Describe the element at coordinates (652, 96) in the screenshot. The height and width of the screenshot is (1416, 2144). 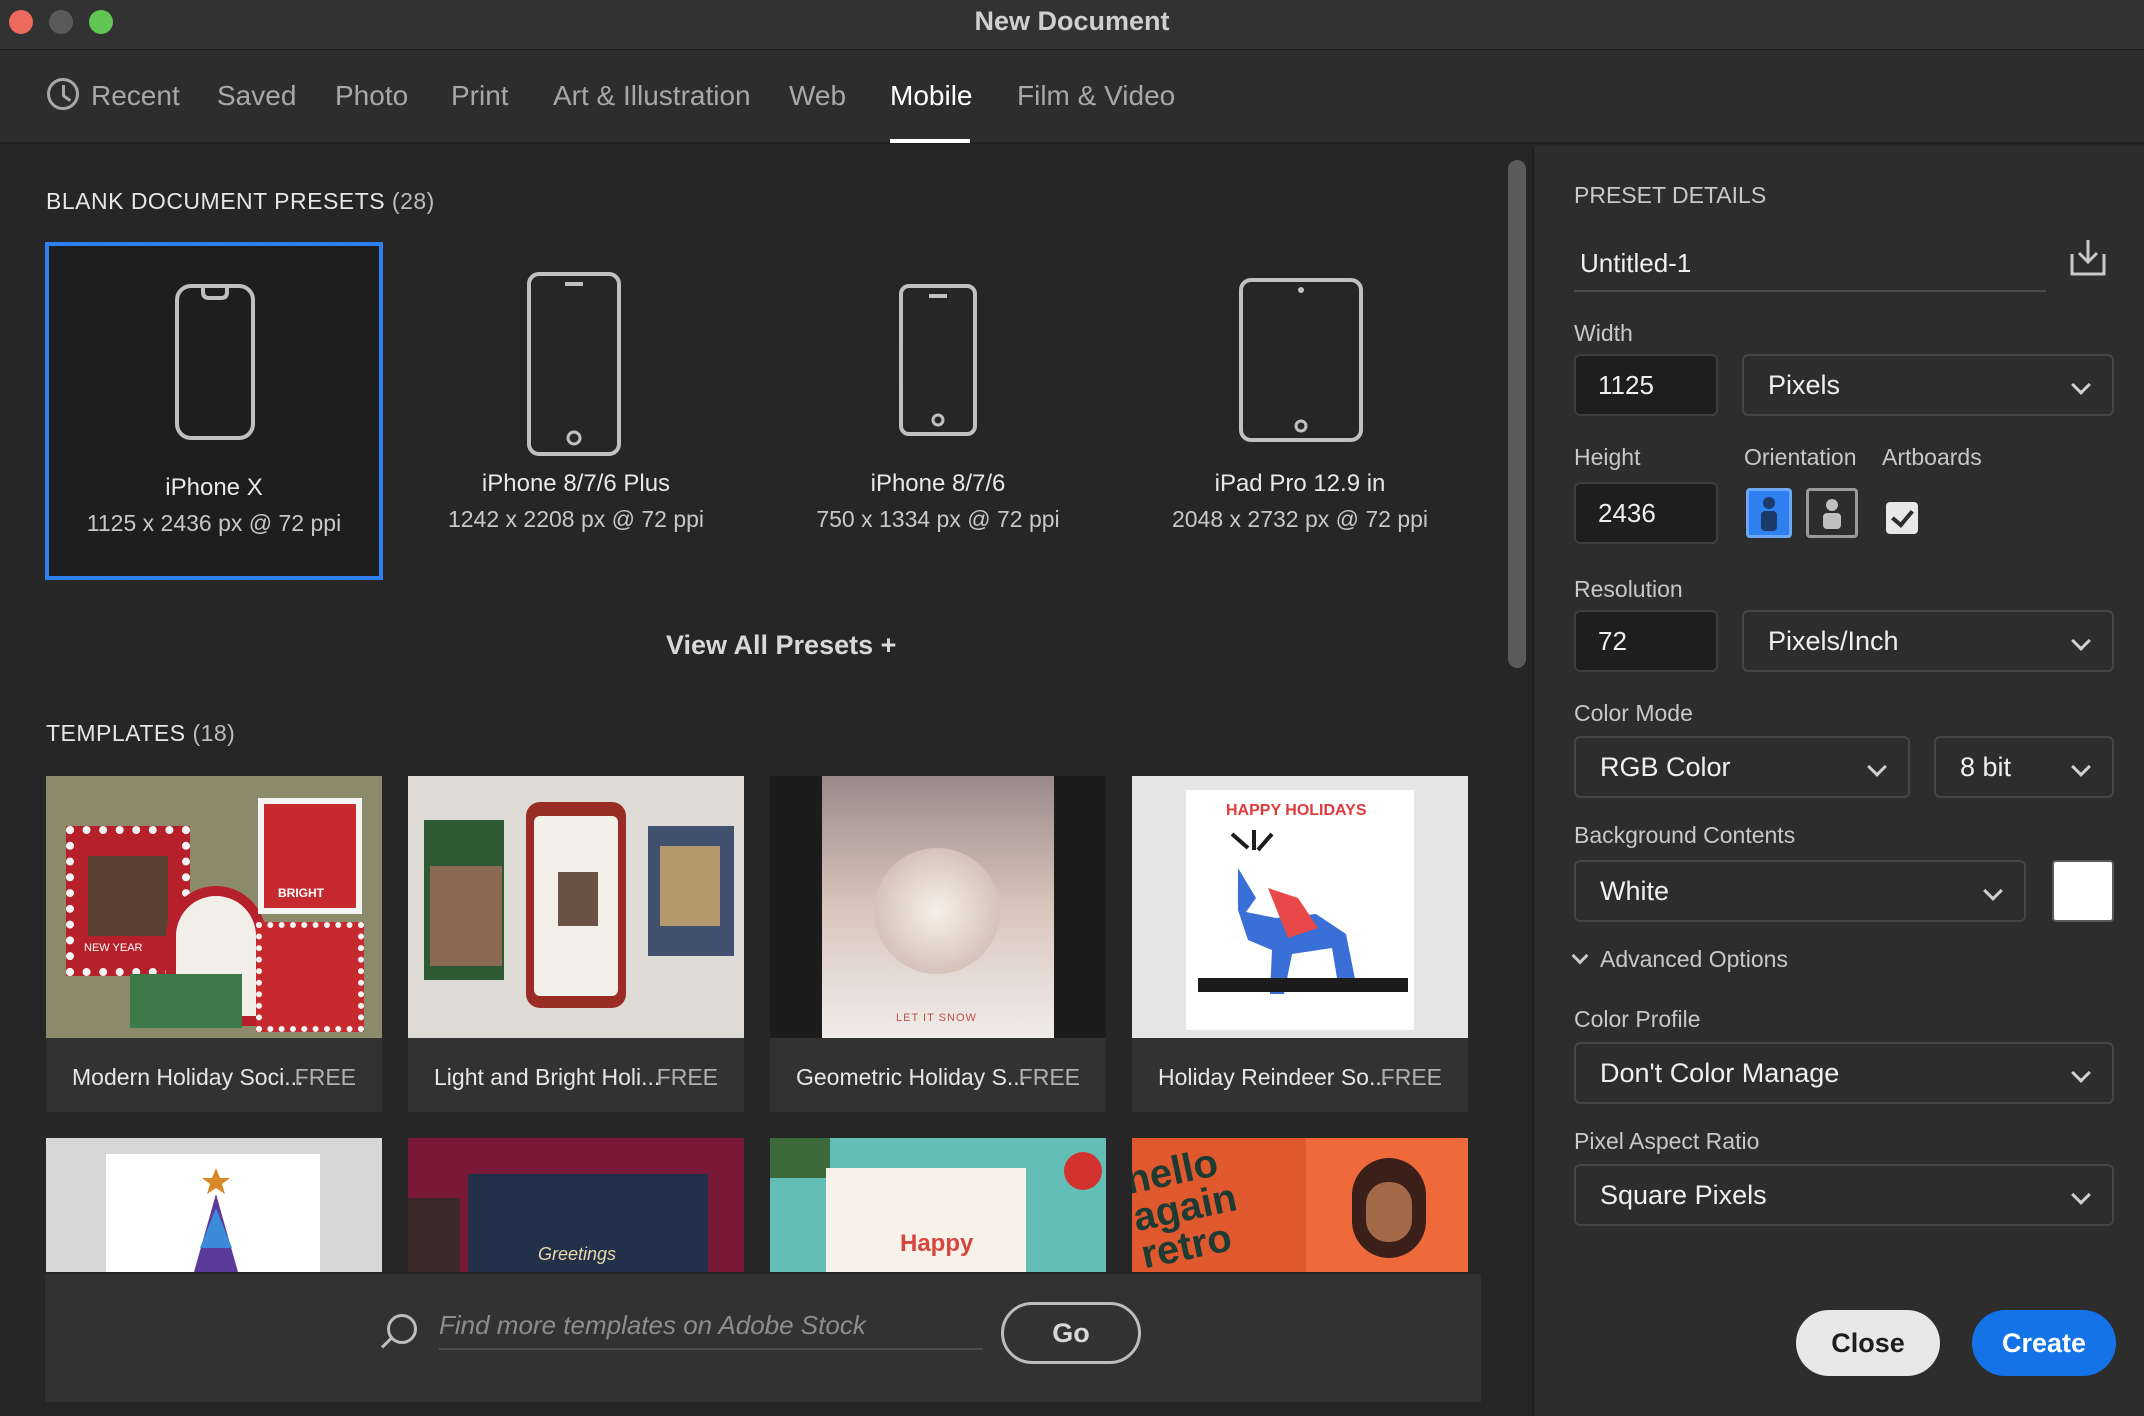
I see `tab-art-illustration: Art & Illustration` at that location.